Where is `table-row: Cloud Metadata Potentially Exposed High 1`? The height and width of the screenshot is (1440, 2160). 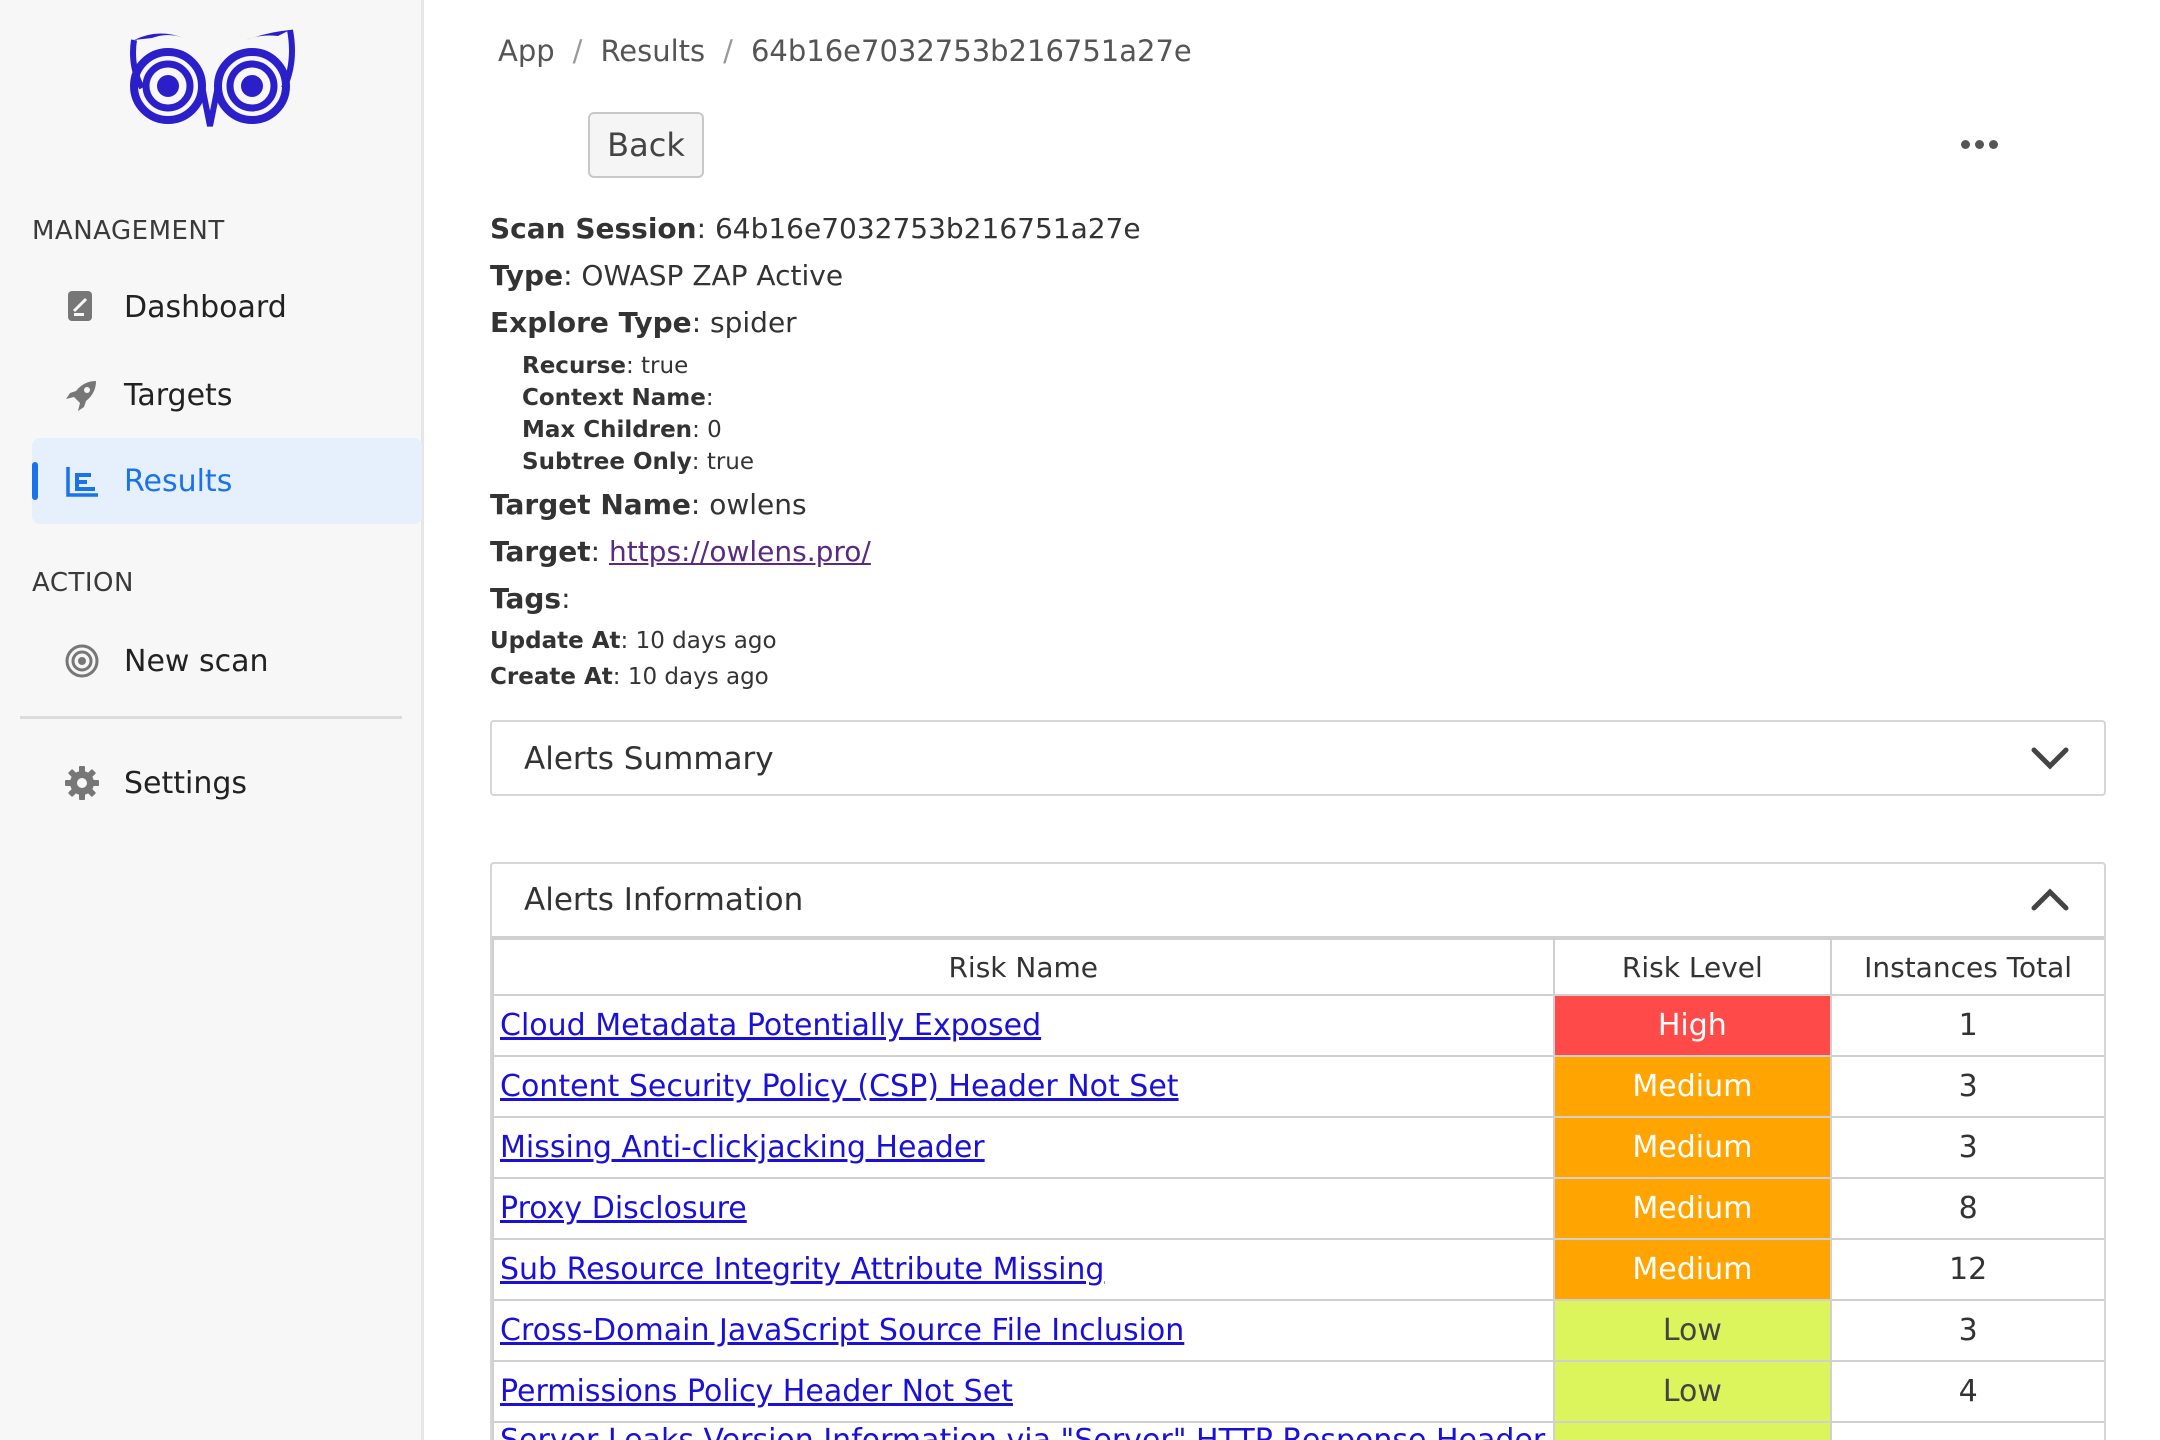 table-row: Cloud Metadata Potentially Exposed High 1 is located at coordinates (1298, 1025).